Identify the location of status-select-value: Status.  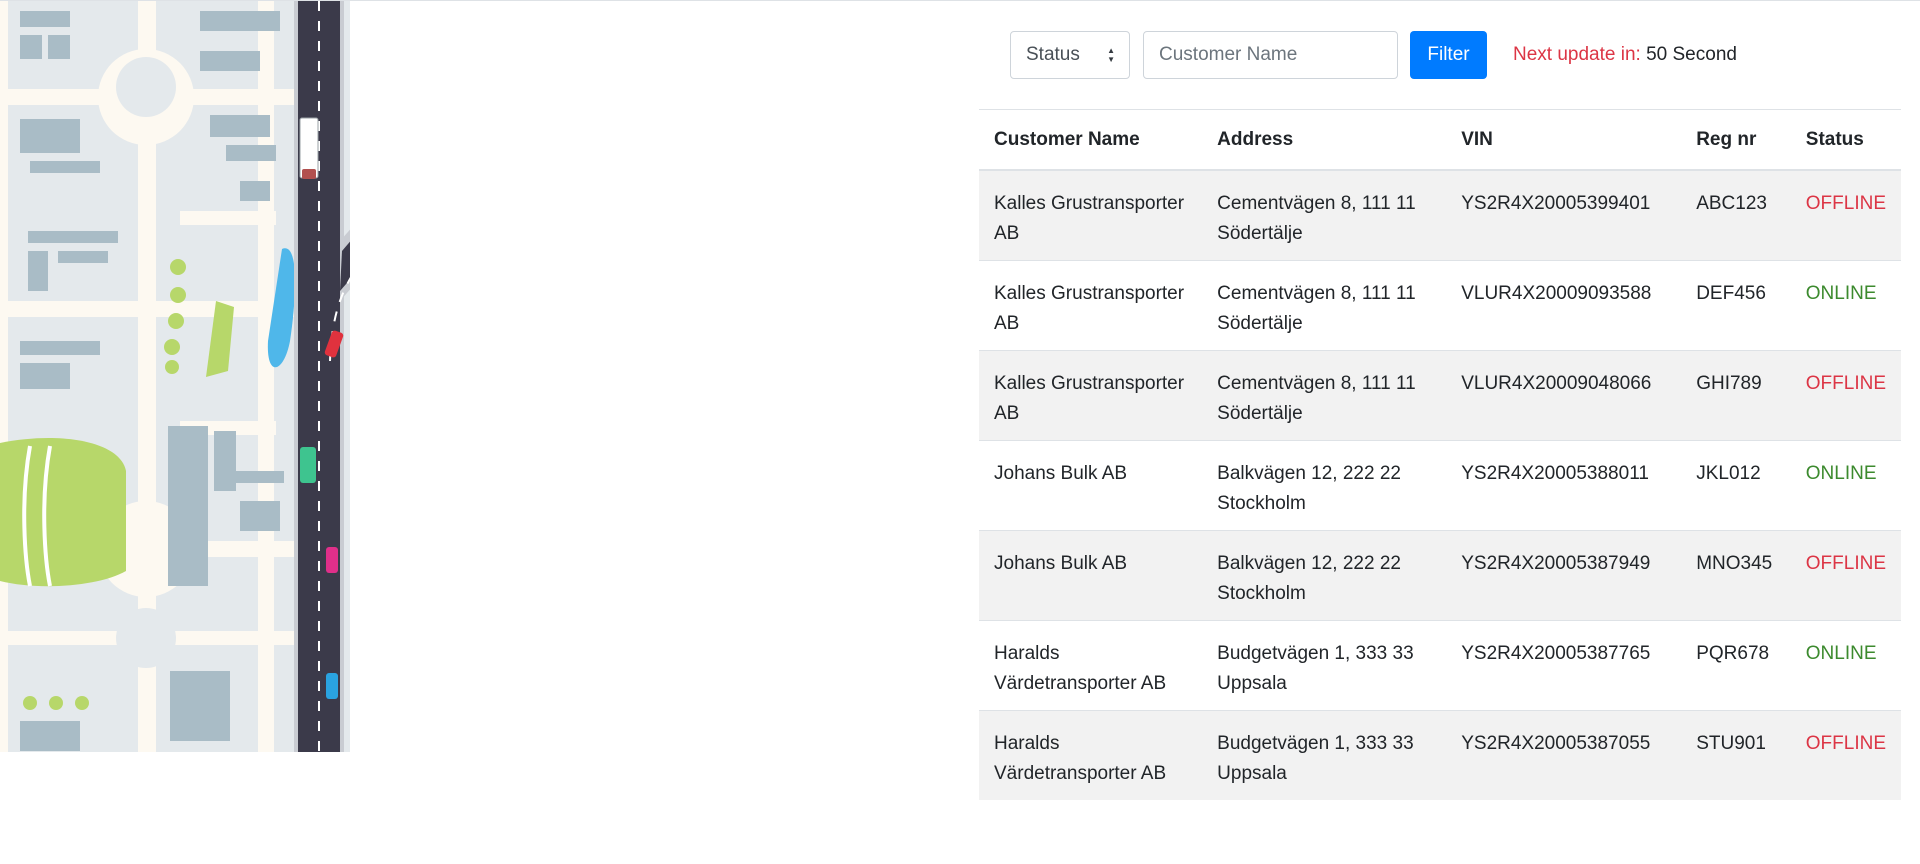
(1053, 54).